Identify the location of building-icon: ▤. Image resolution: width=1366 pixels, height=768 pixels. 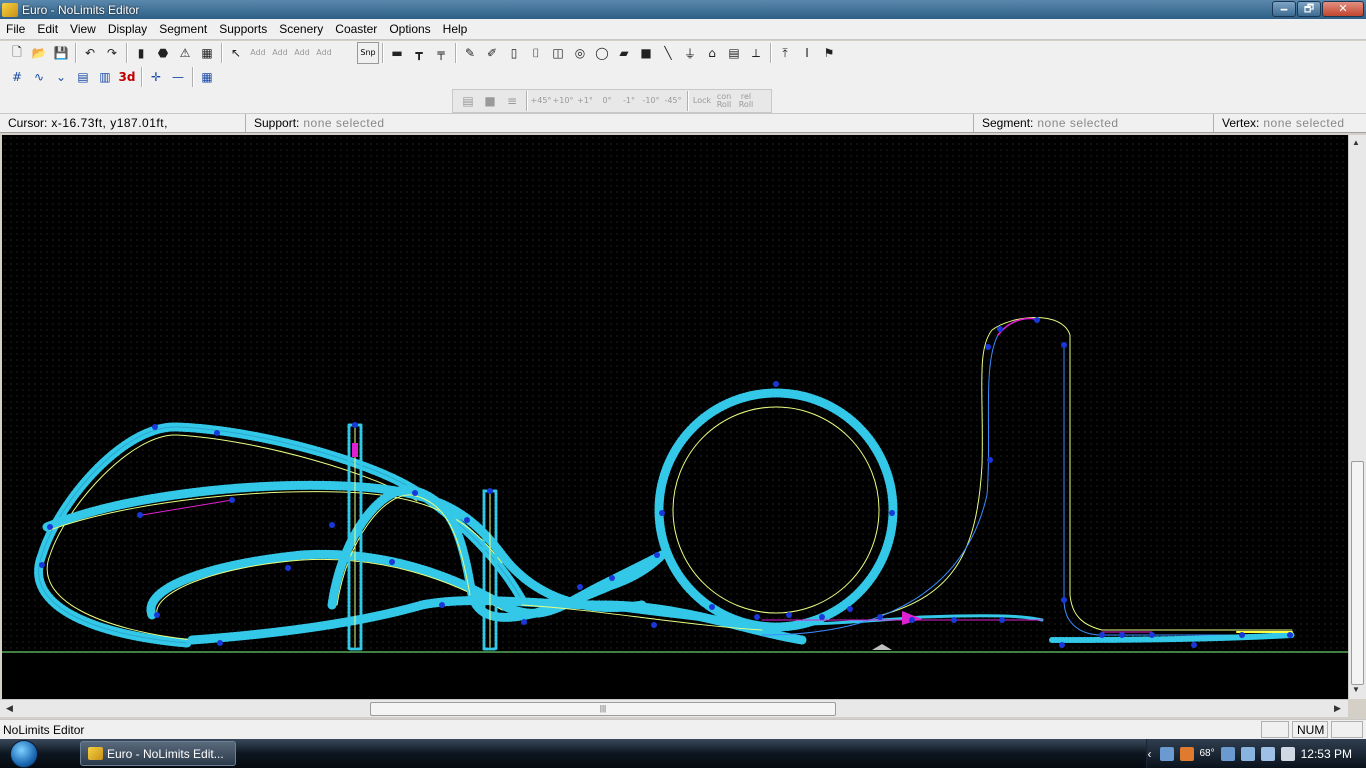
(734, 53).